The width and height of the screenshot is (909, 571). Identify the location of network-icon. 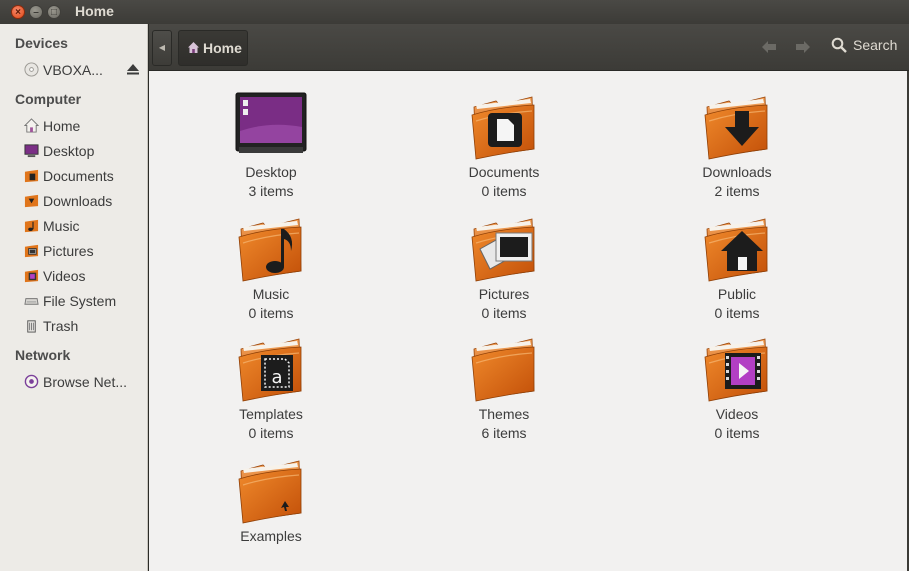
(31, 381).